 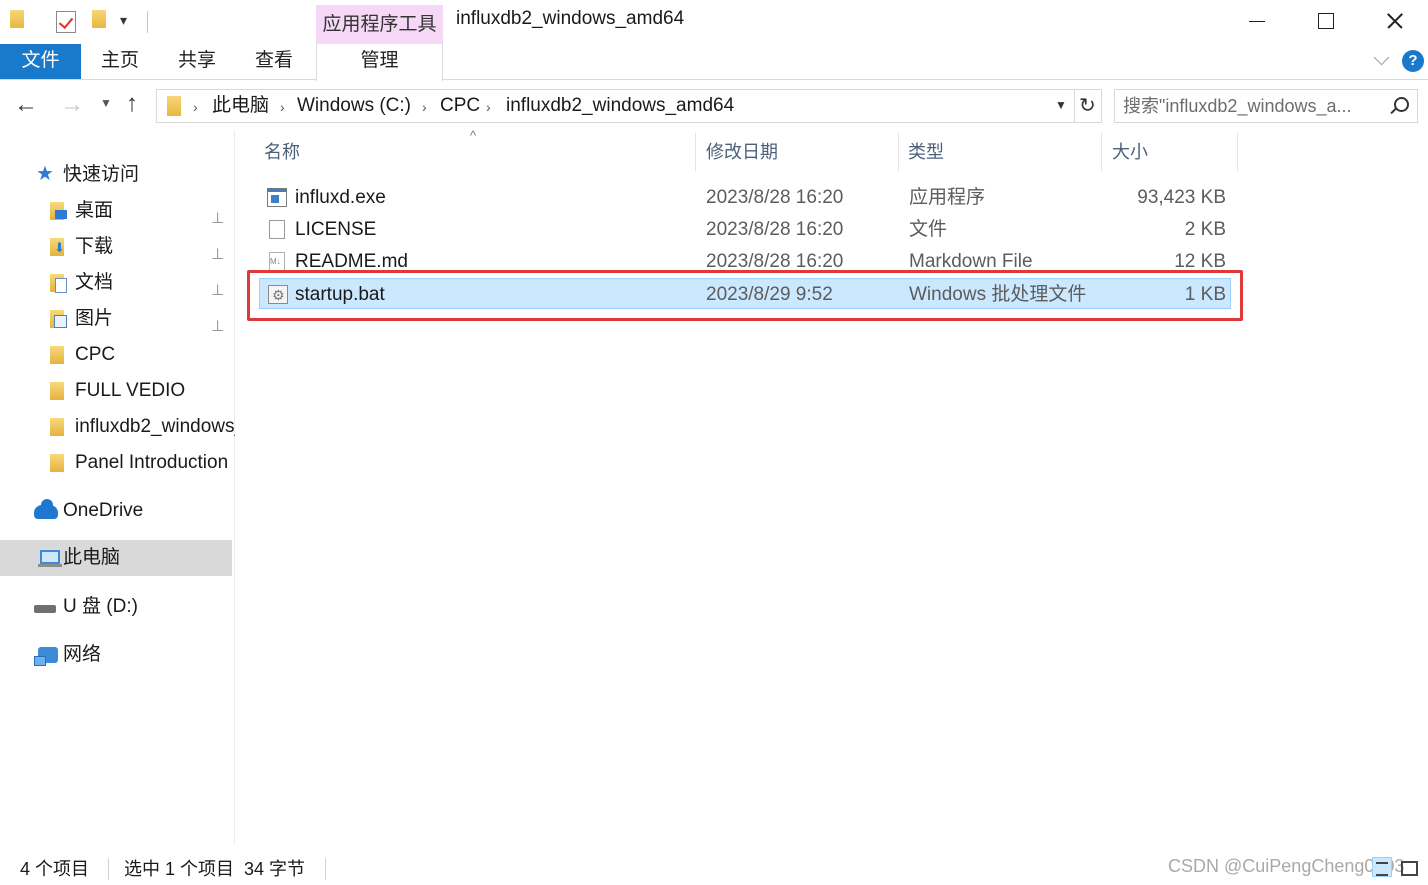 What do you see at coordinates (340, 197) in the screenshot?
I see `file-name: influxd.exe` at bounding box center [340, 197].